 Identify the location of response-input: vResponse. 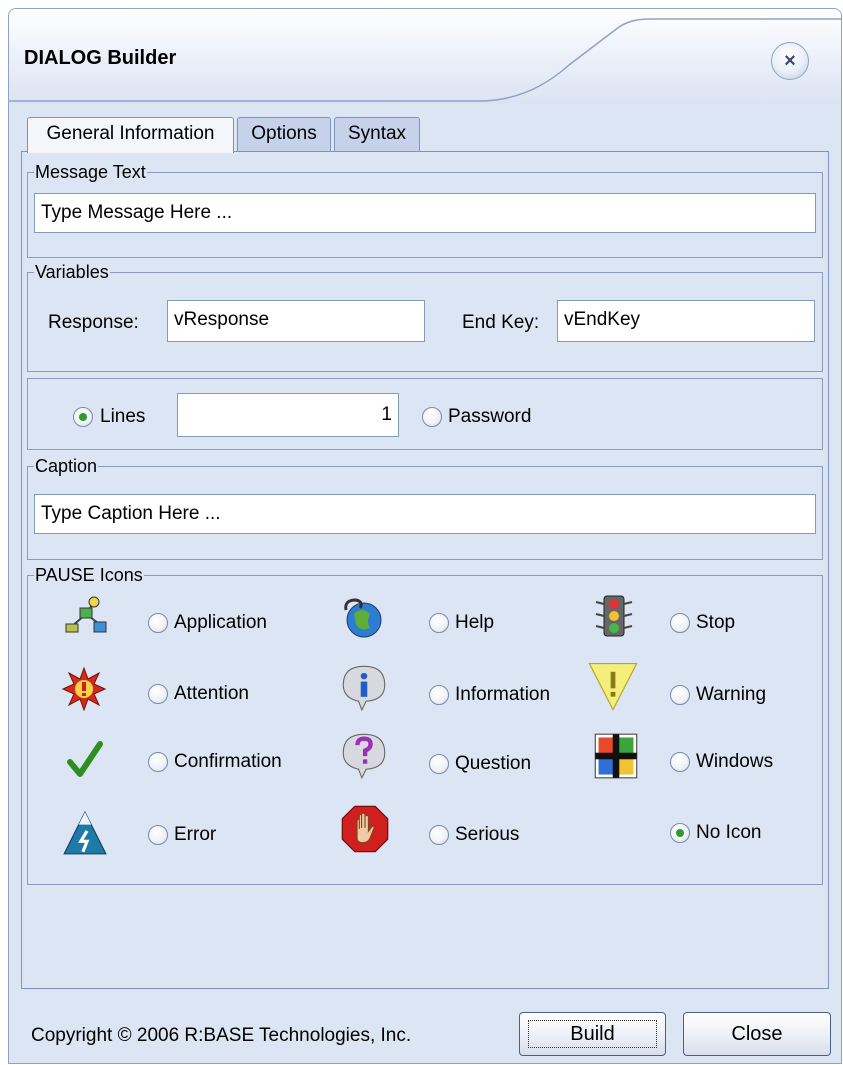
(296, 321).